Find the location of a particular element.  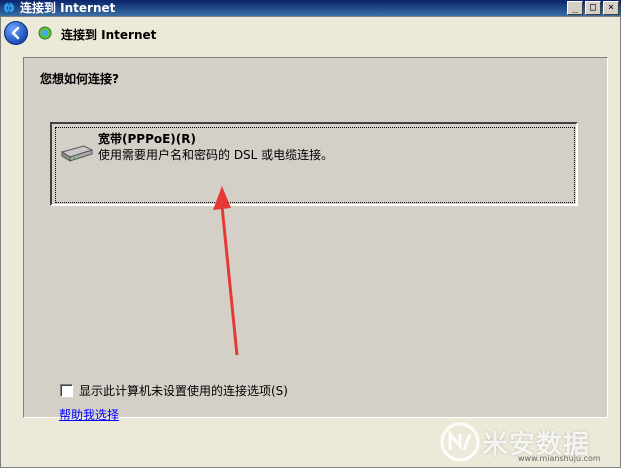

focus-rectangle: 宽带(PPPoE)(R) 使用需要用户名和密码的 DSL 或电缆连接。 is located at coordinates (315, 165).